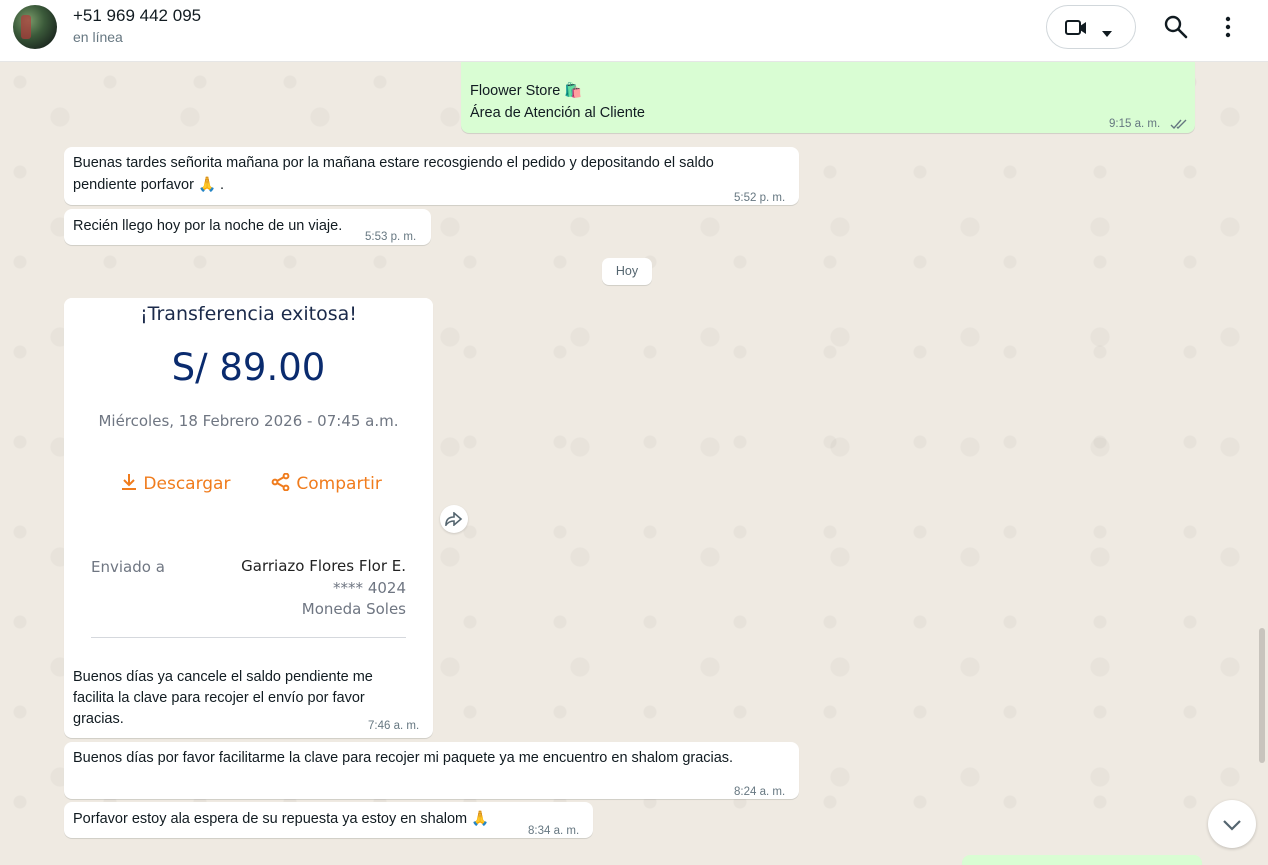  What do you see at coordinates (98, 37) in the screenshot?
I see `contact-status: en línea` at bounding box center [98, 37].